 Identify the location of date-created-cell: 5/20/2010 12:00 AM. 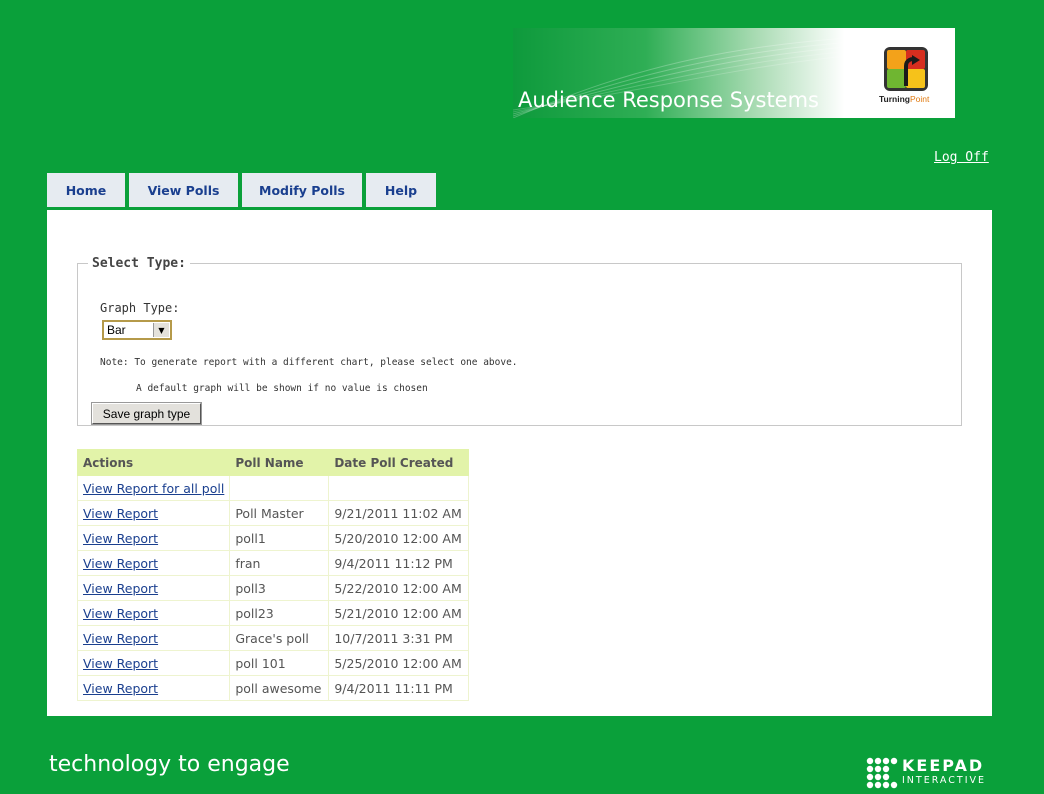
(399, 538).